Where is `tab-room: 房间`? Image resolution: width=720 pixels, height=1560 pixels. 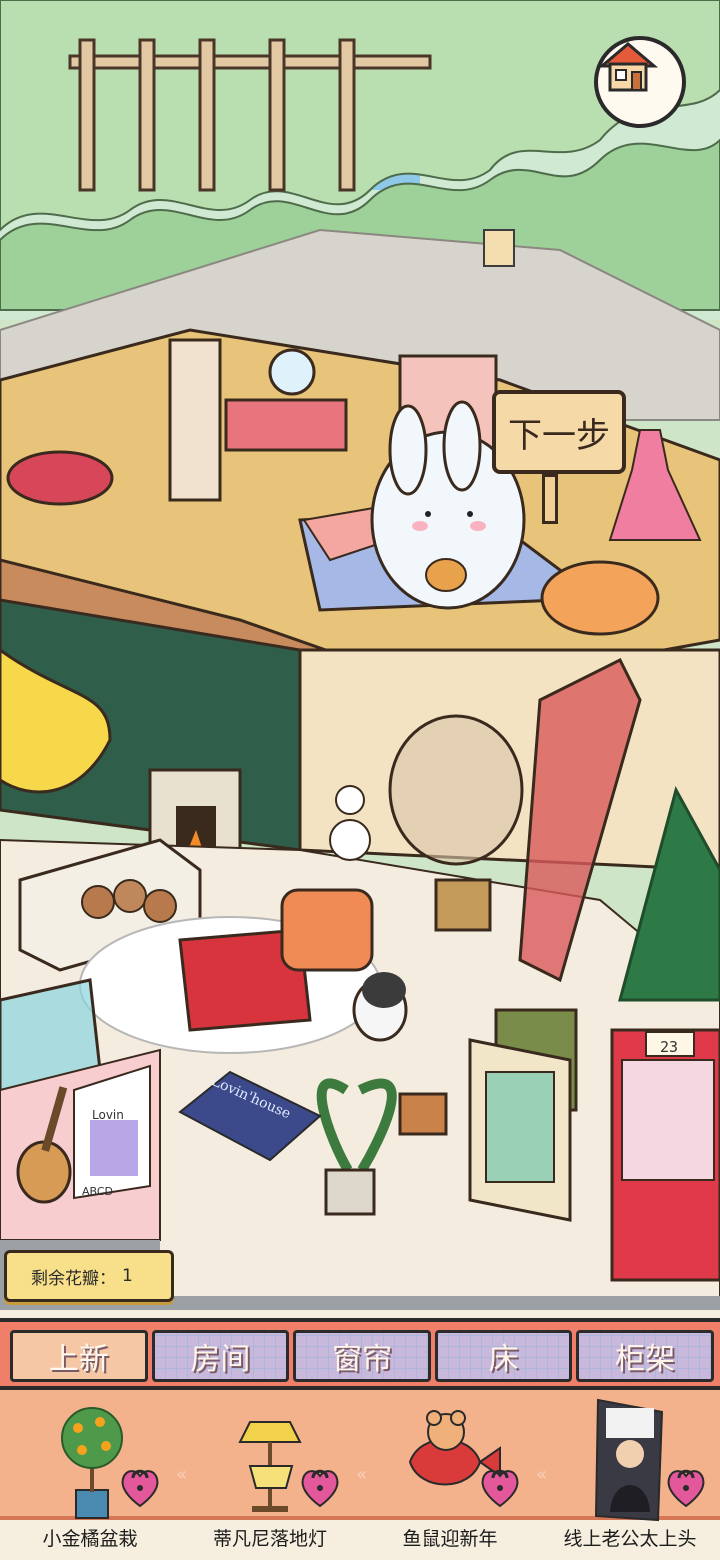
tab-room: 房间 is located at coordinates (220, 1356).